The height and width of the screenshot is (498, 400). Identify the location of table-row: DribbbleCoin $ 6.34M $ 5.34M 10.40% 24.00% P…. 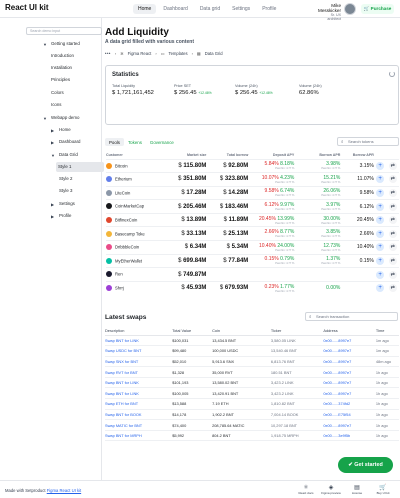
(252, 247).